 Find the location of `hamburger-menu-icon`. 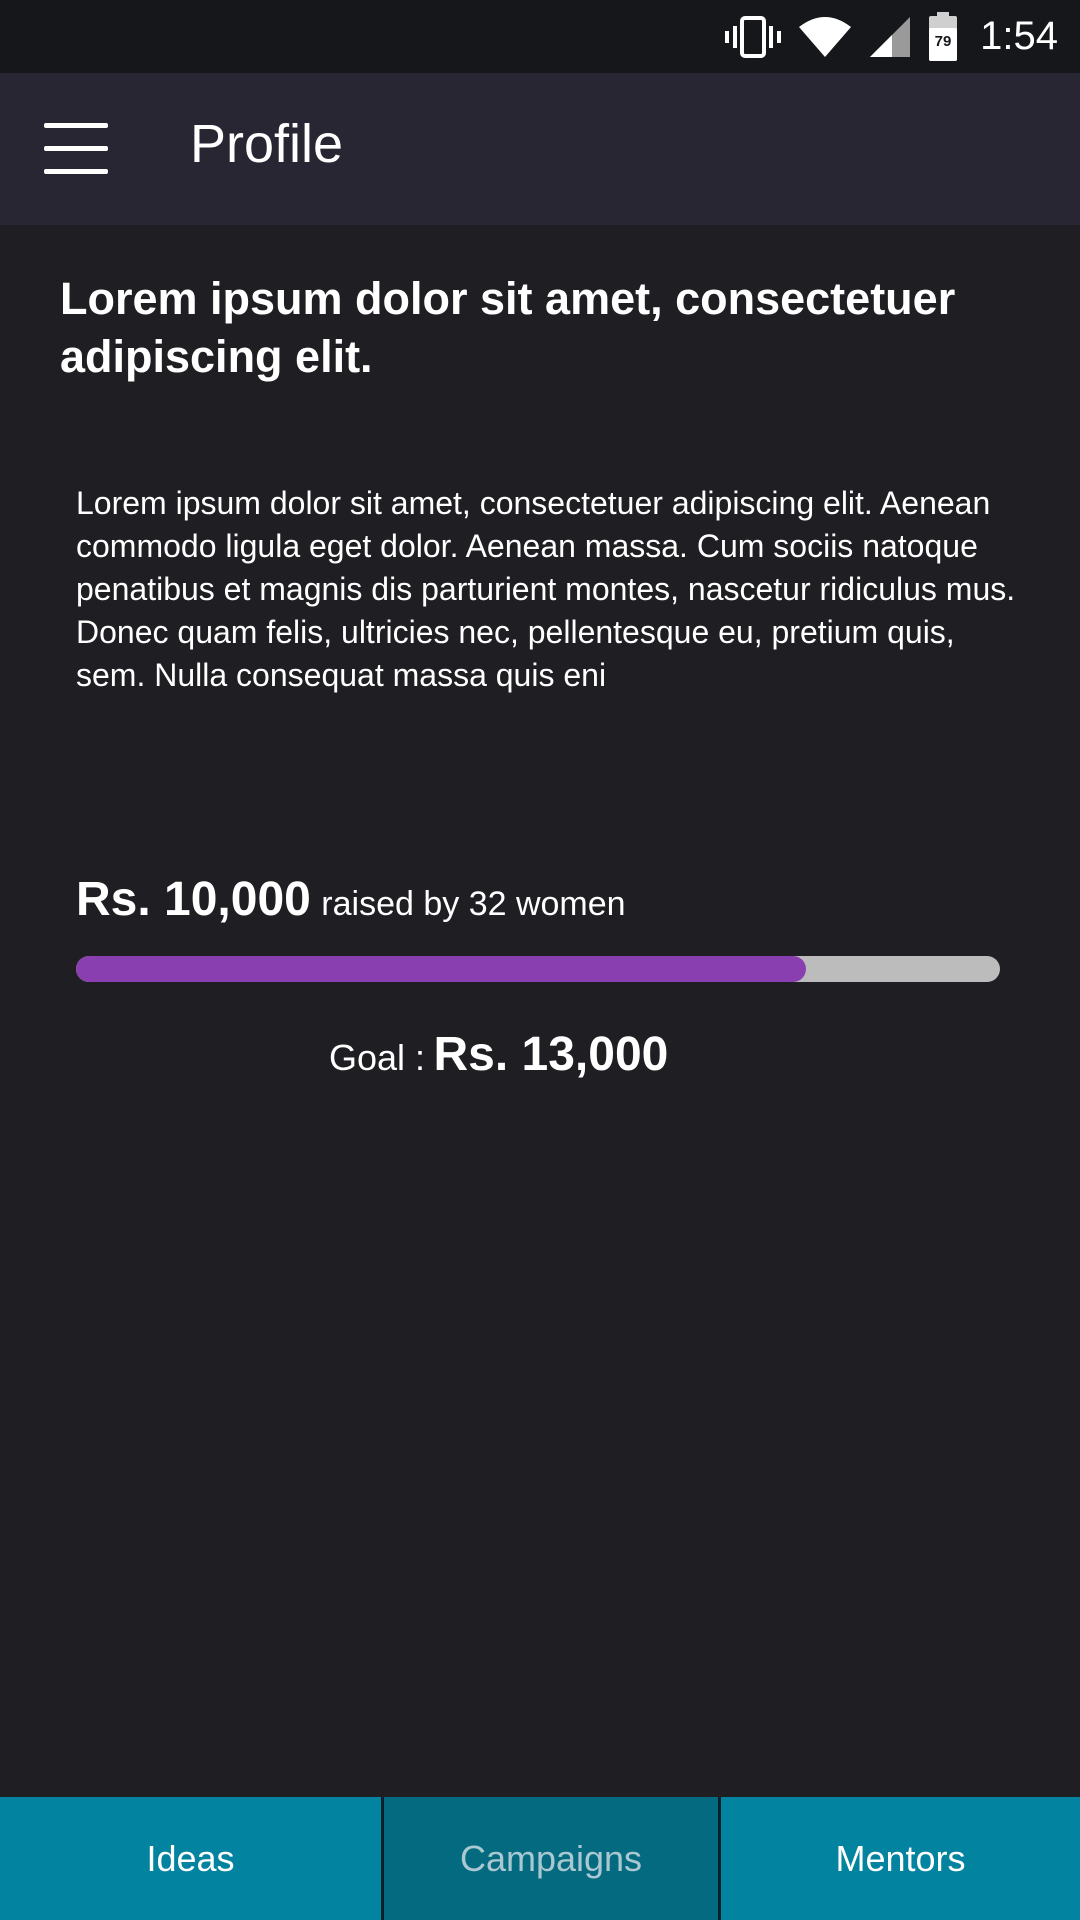

hamburger-menu-icon is located at coordinates (76, 149).